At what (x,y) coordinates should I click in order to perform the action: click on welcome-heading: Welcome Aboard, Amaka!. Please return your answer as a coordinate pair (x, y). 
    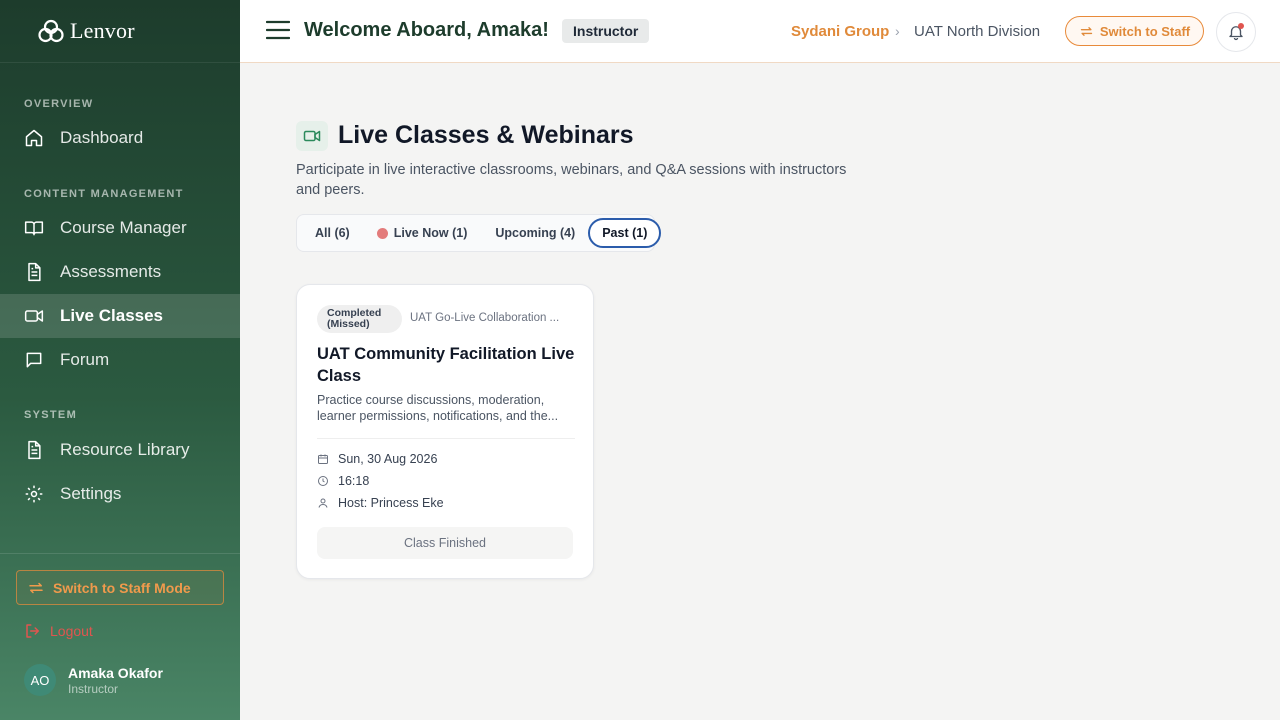
    Looking at the image, I should click on (426, 30).